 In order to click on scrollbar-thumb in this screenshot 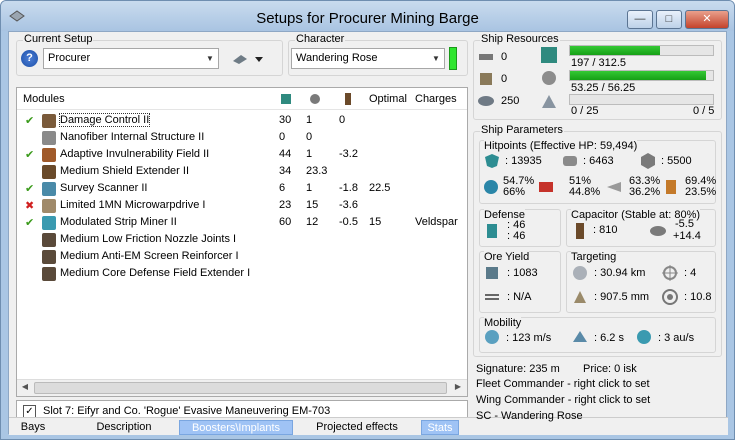, I will do `click(240, 388)`.